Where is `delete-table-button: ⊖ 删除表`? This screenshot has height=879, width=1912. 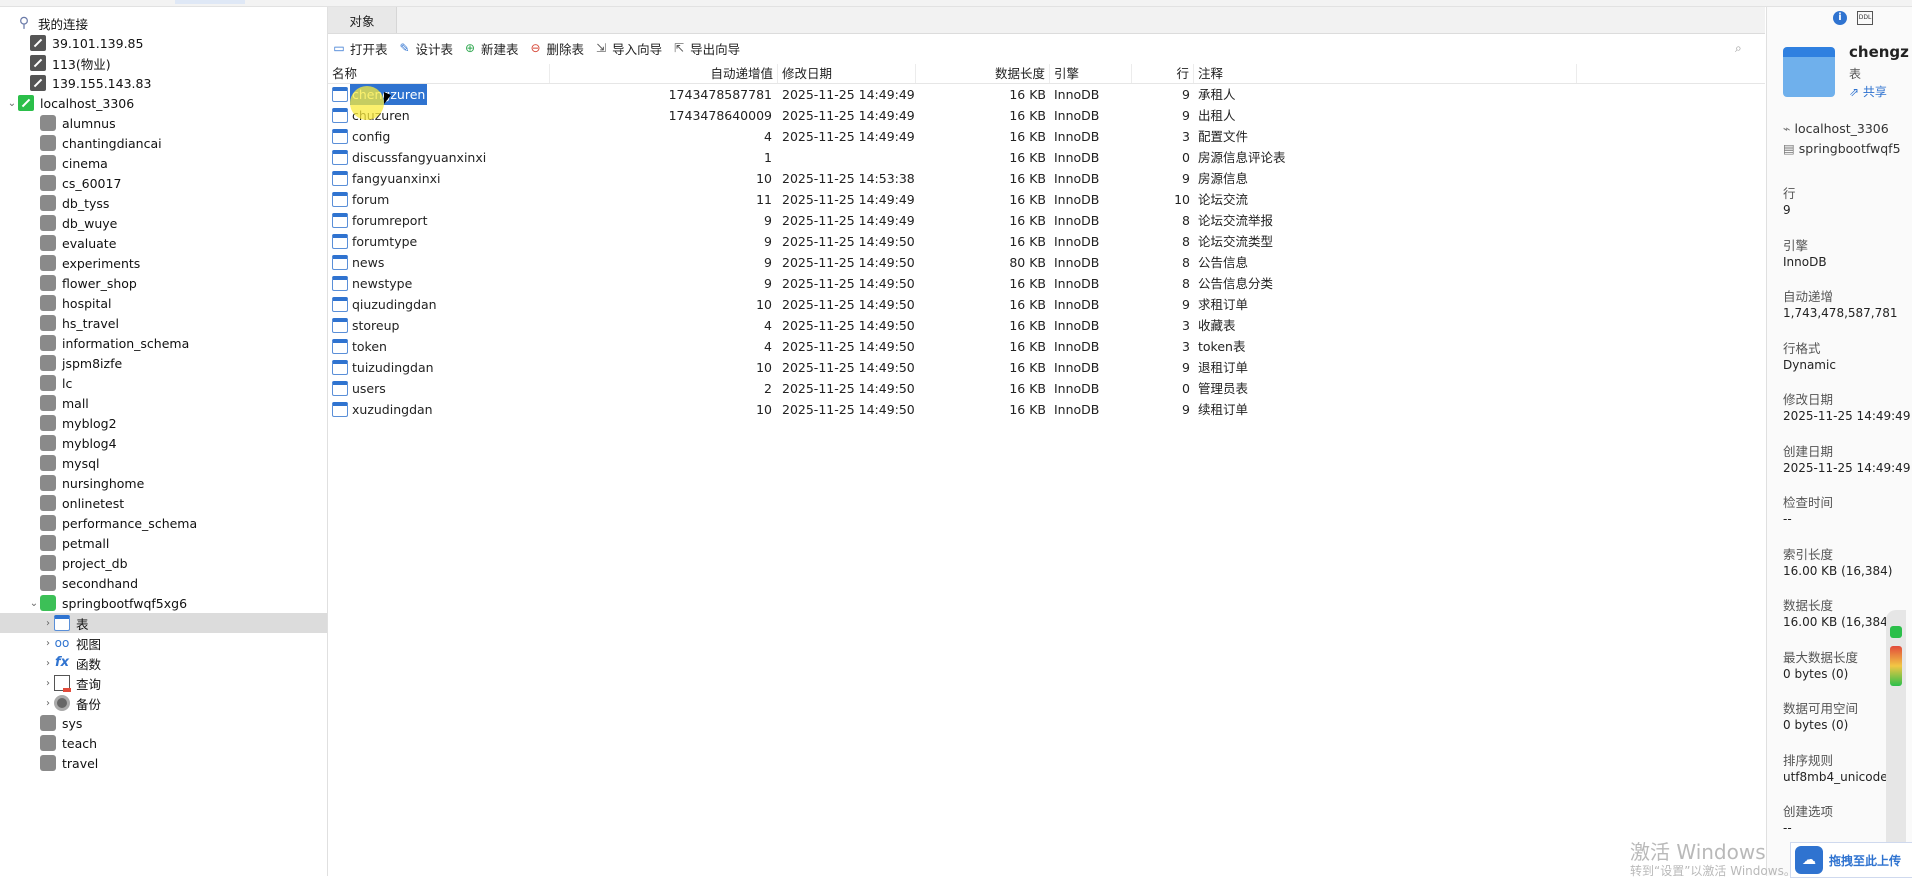
delete-table-button: ⊖ 删除表 is located at coordinates (557, 48).